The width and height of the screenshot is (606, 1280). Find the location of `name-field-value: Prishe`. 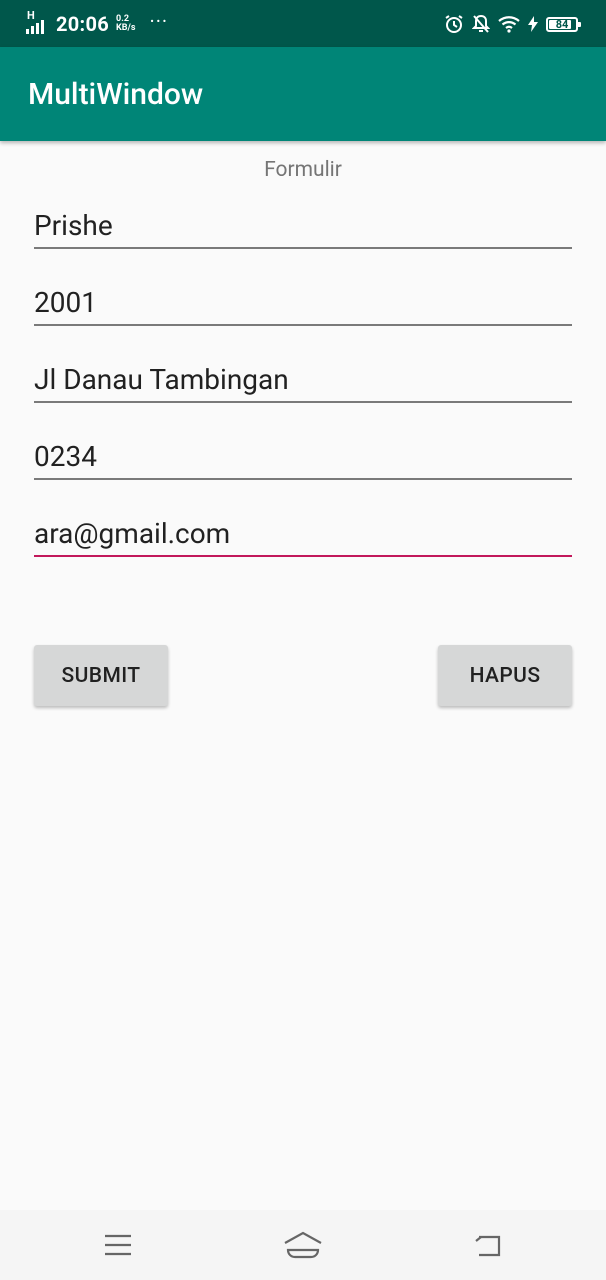

name-field-value: Prishe is located at coordinates (73, 225).